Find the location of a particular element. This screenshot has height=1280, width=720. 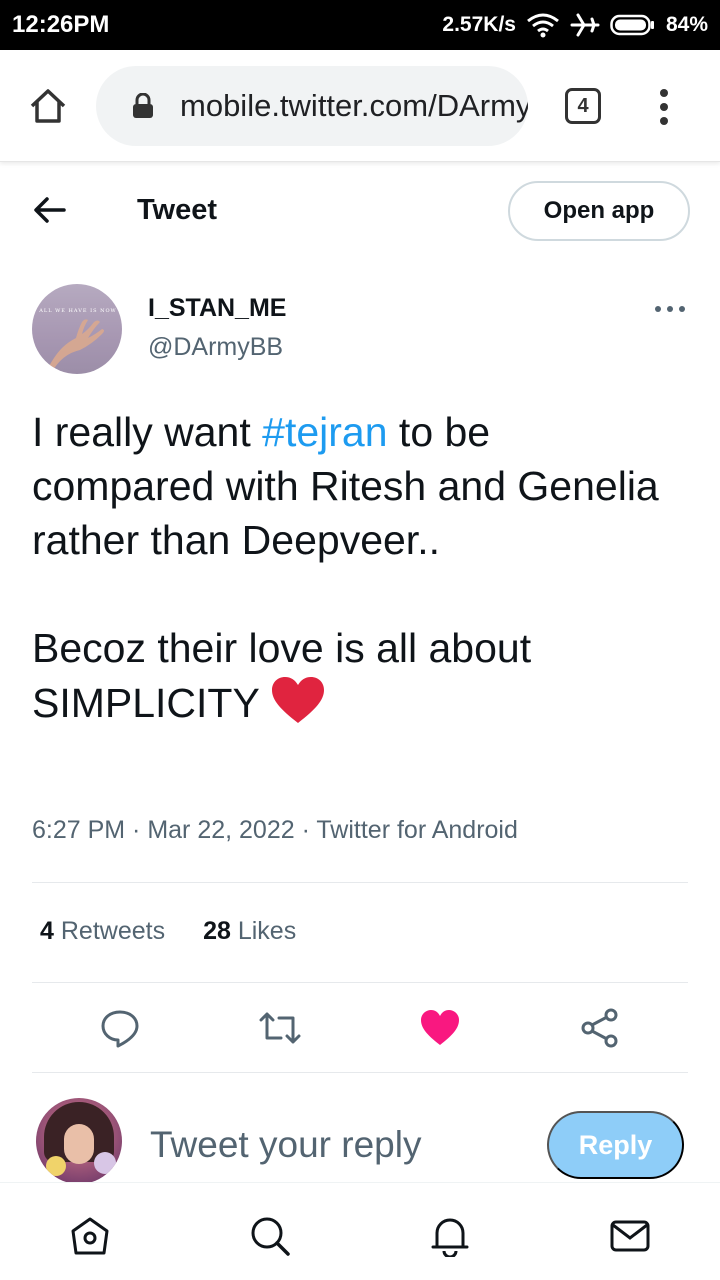

wifi-icon is located at coordinates (543, 25).